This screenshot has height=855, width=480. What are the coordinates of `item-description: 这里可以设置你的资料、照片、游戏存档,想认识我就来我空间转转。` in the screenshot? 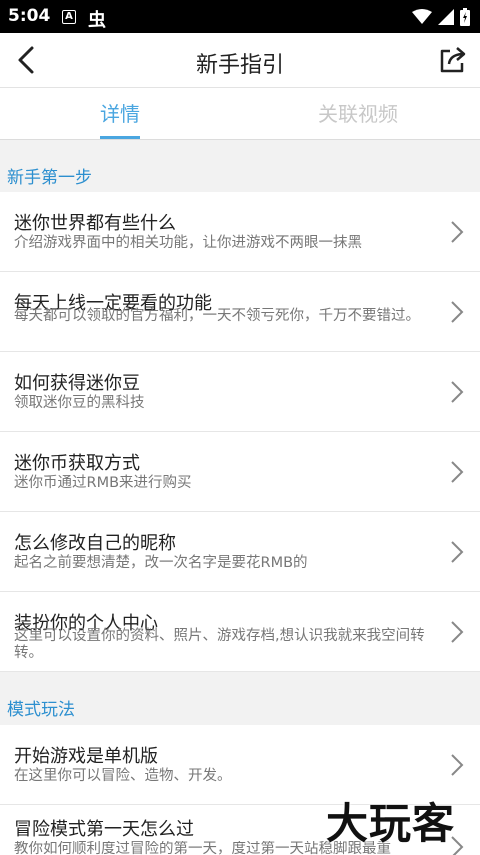 It's located at (219, 644).